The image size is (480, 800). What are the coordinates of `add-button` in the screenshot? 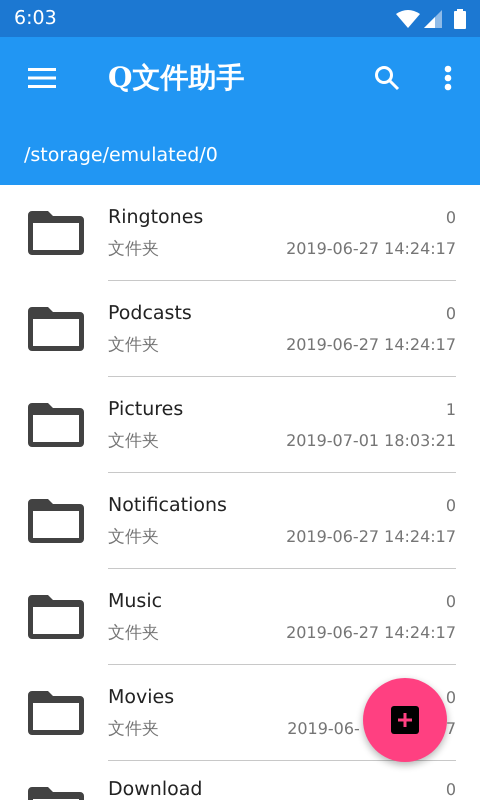 It's located at (405, 720).